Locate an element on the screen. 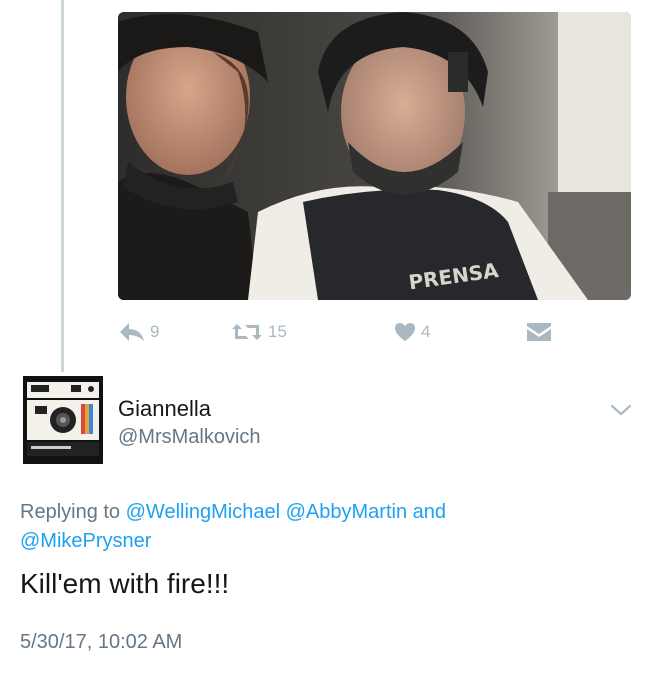 This screenshot has height=680, width=649. like-count: 4 is located at coordinates (426, 331).